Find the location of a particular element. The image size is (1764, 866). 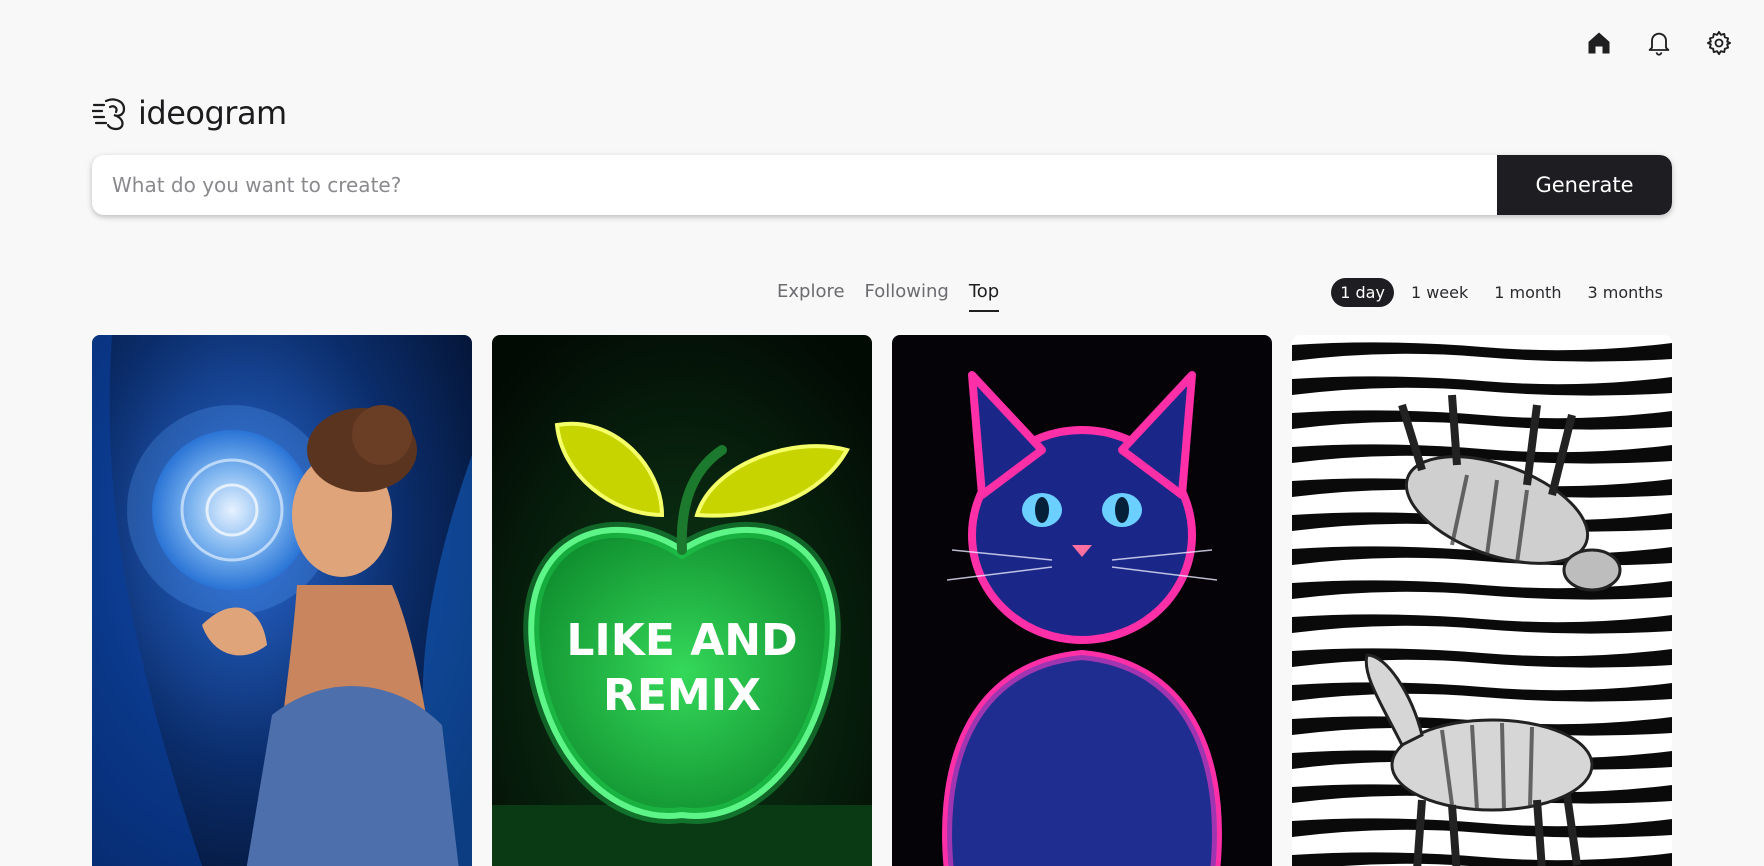

prompt-bar: Generate is located at coordinates (882, 185).